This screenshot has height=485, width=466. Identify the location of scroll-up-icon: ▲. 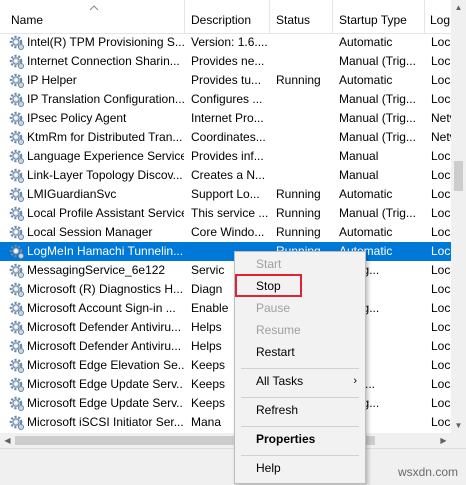
(458, 7).